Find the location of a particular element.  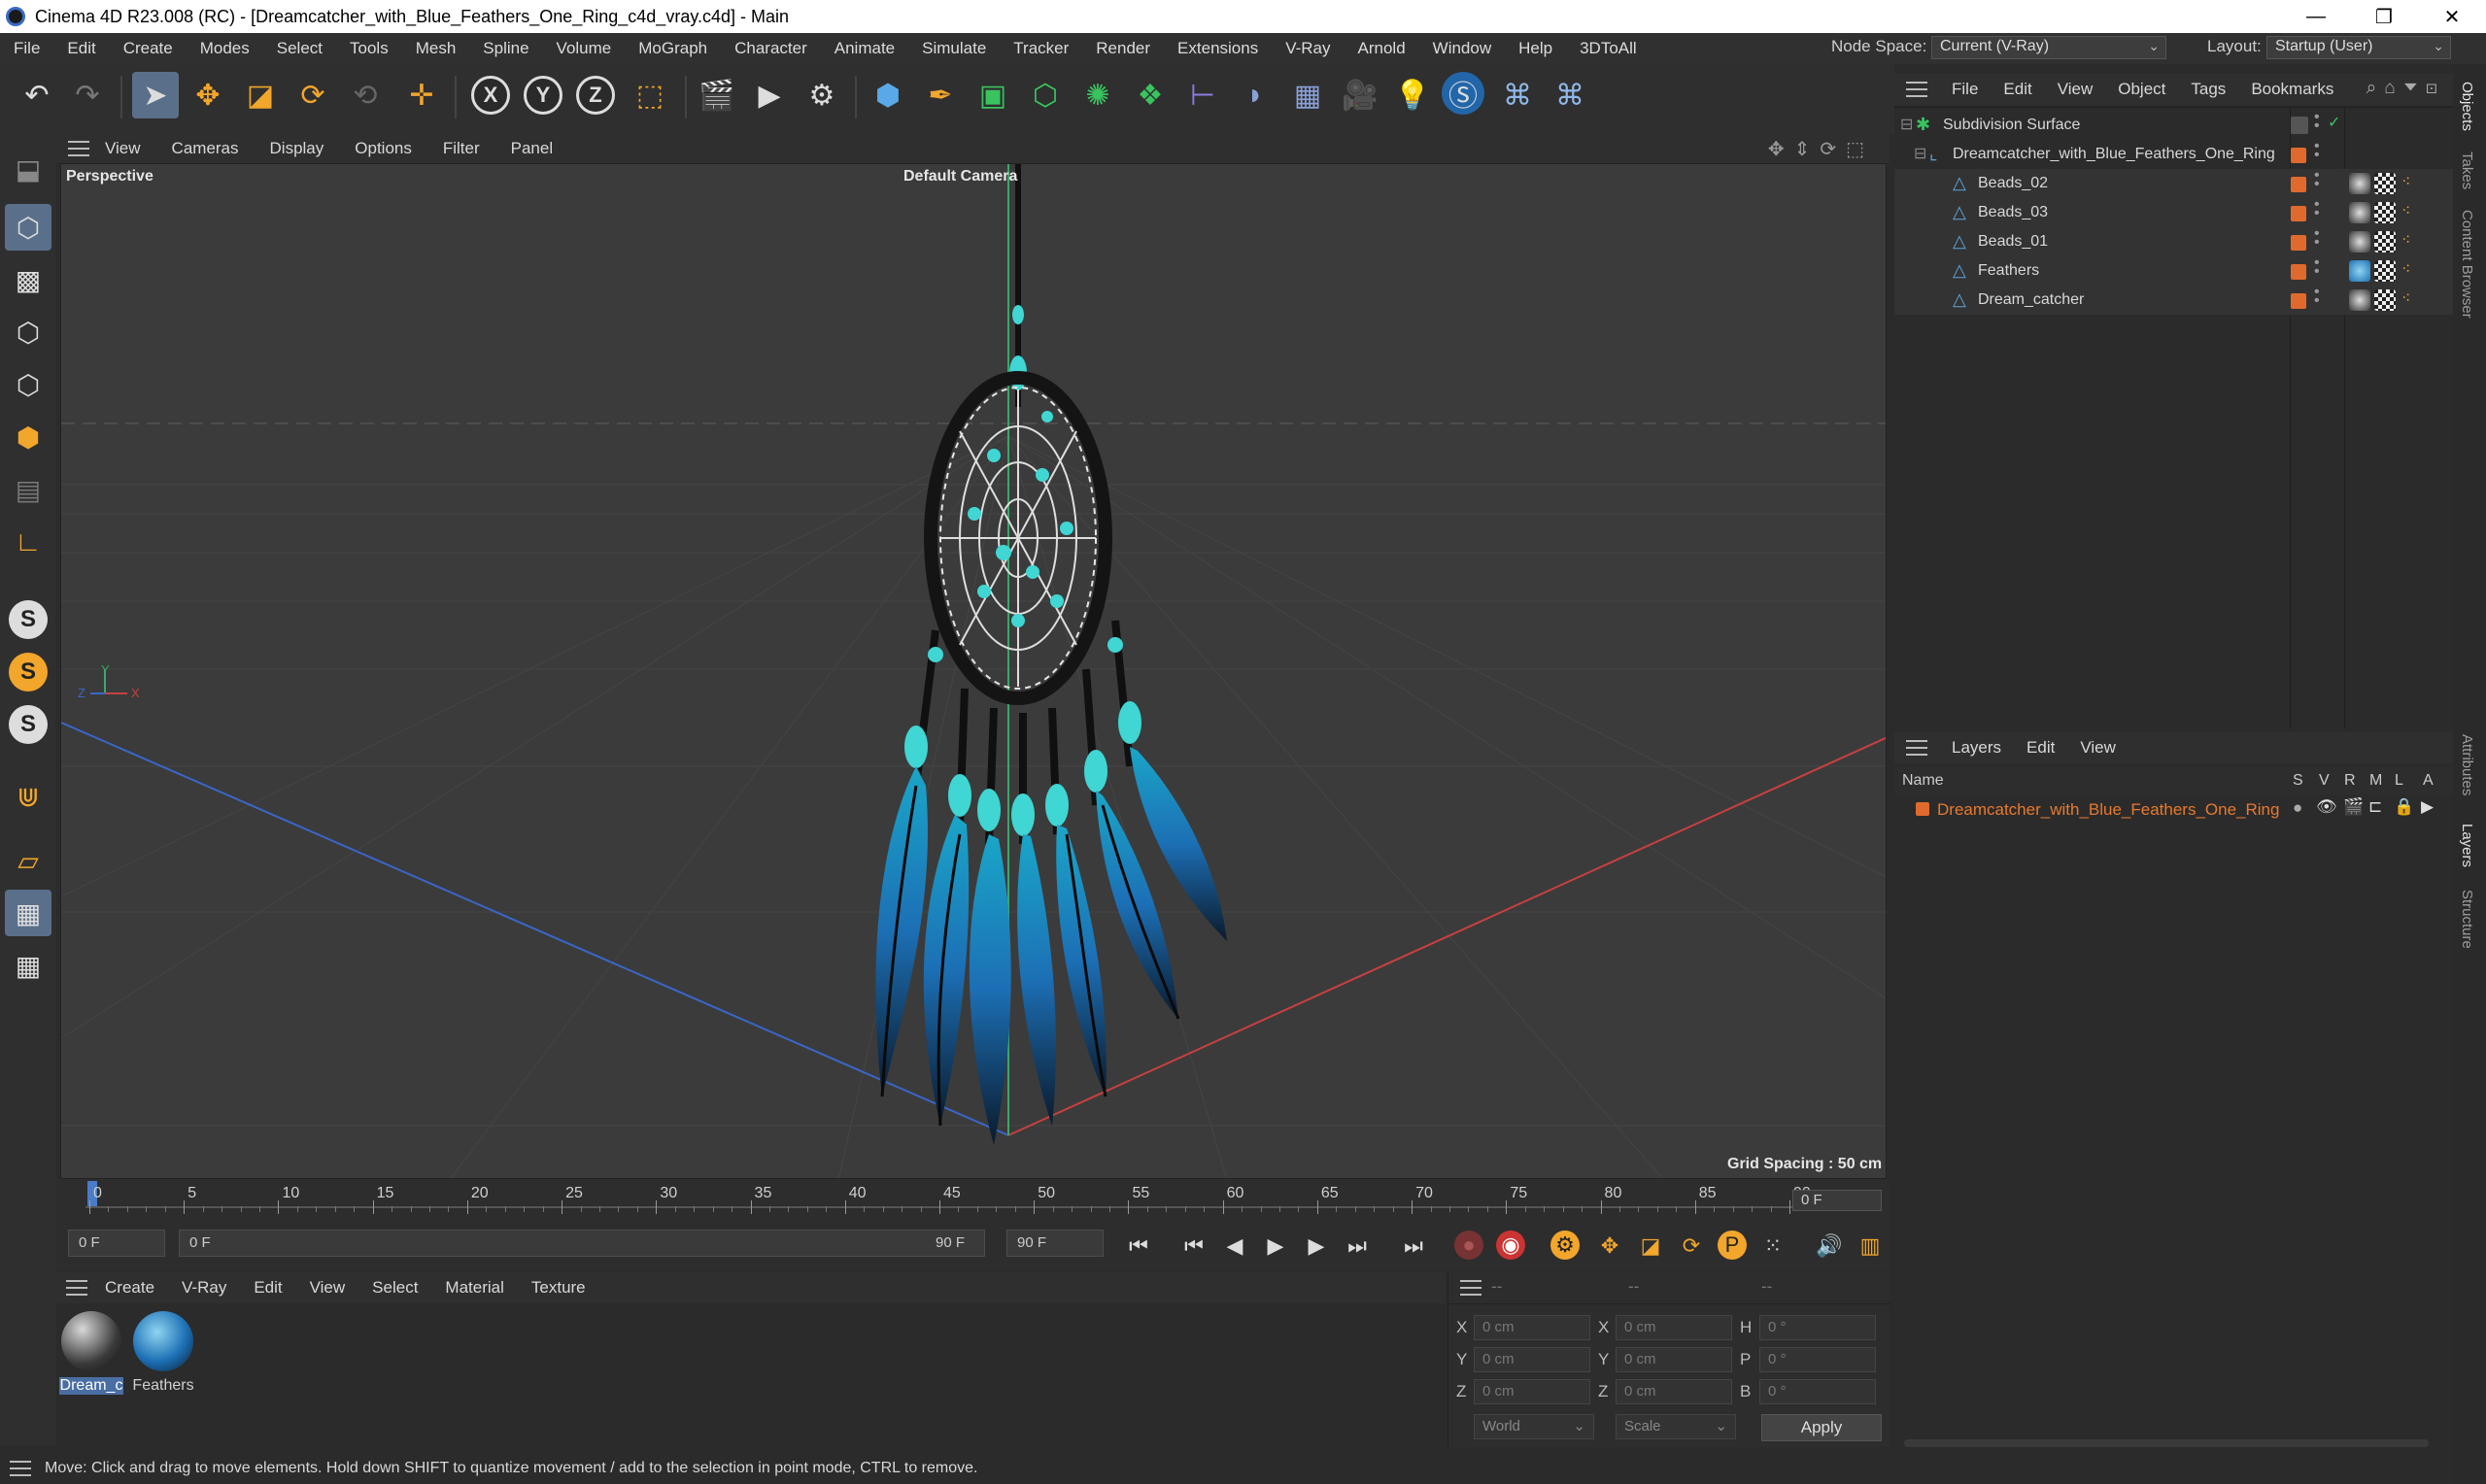

size-z-field: 0 cm is located at coordinates (1674, 1391).